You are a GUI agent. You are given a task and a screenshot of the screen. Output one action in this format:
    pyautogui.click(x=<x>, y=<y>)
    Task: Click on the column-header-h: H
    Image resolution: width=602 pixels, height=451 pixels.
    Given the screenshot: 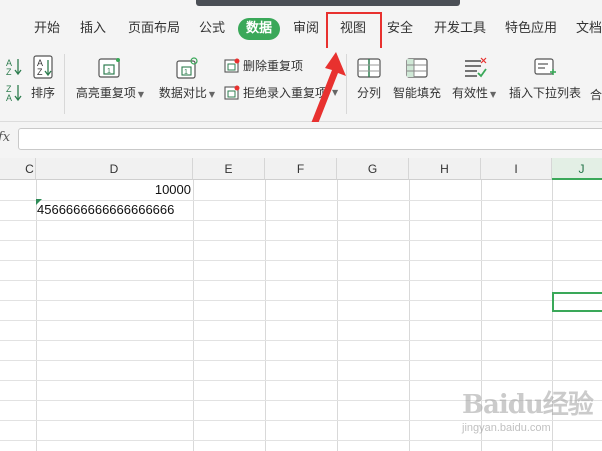 What is the action you would take?
    pyautogui.click(x=445, y=169)
    